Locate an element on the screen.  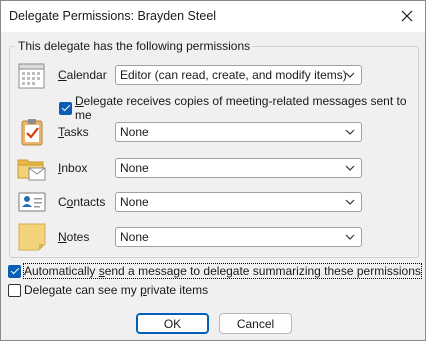
tasks-permission-value: None is located at coordinates (134, 132).